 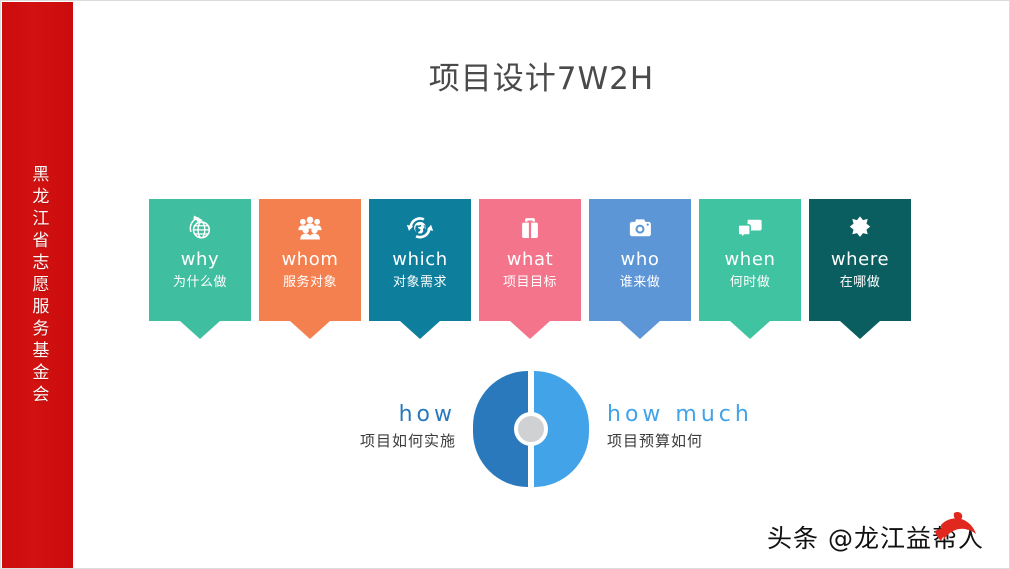 I want to click on card-label-en: whom, so click(x=310, y=259).